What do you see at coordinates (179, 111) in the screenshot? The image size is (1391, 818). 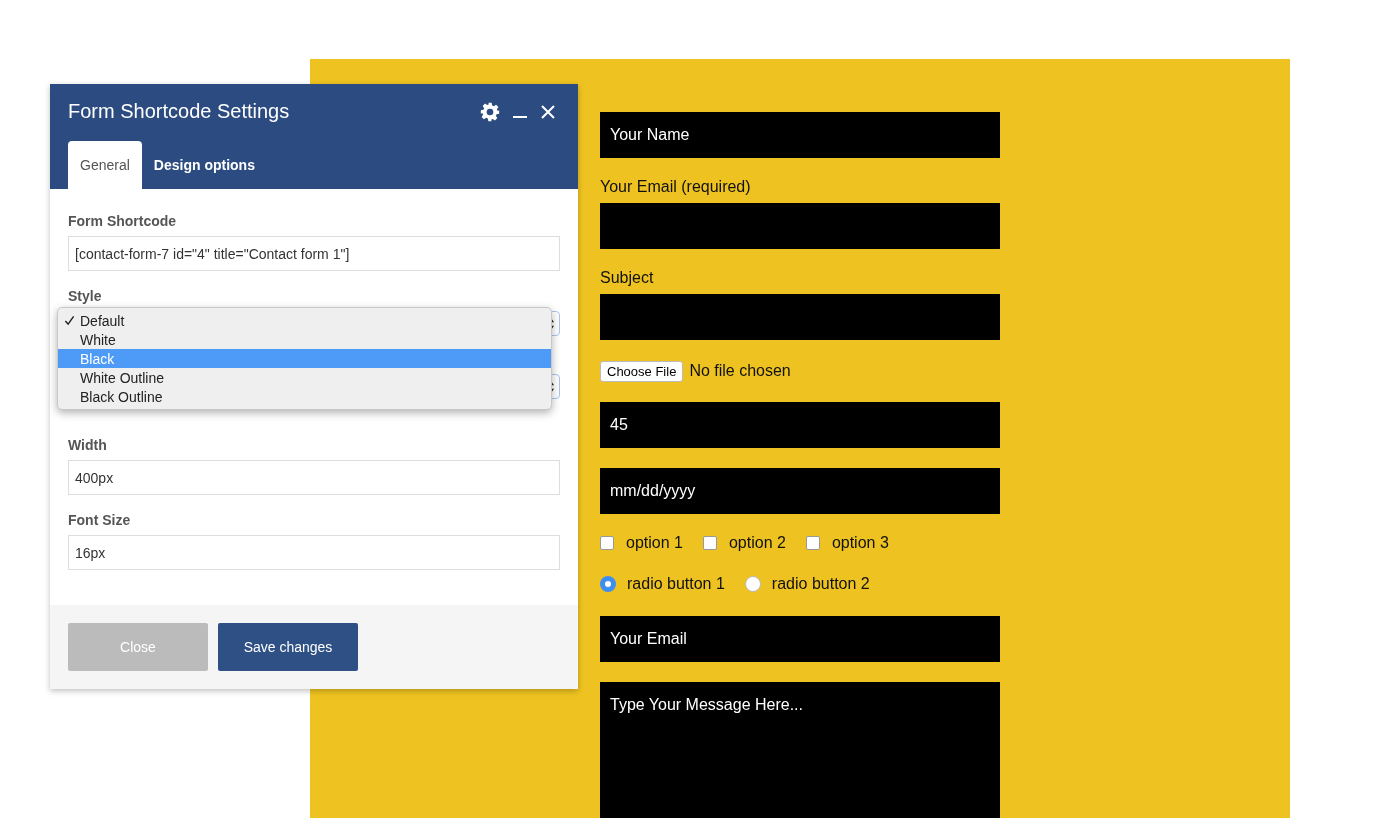 I see `dialog-title: Form Shortcode Settings` at bounding box center [179, 111].